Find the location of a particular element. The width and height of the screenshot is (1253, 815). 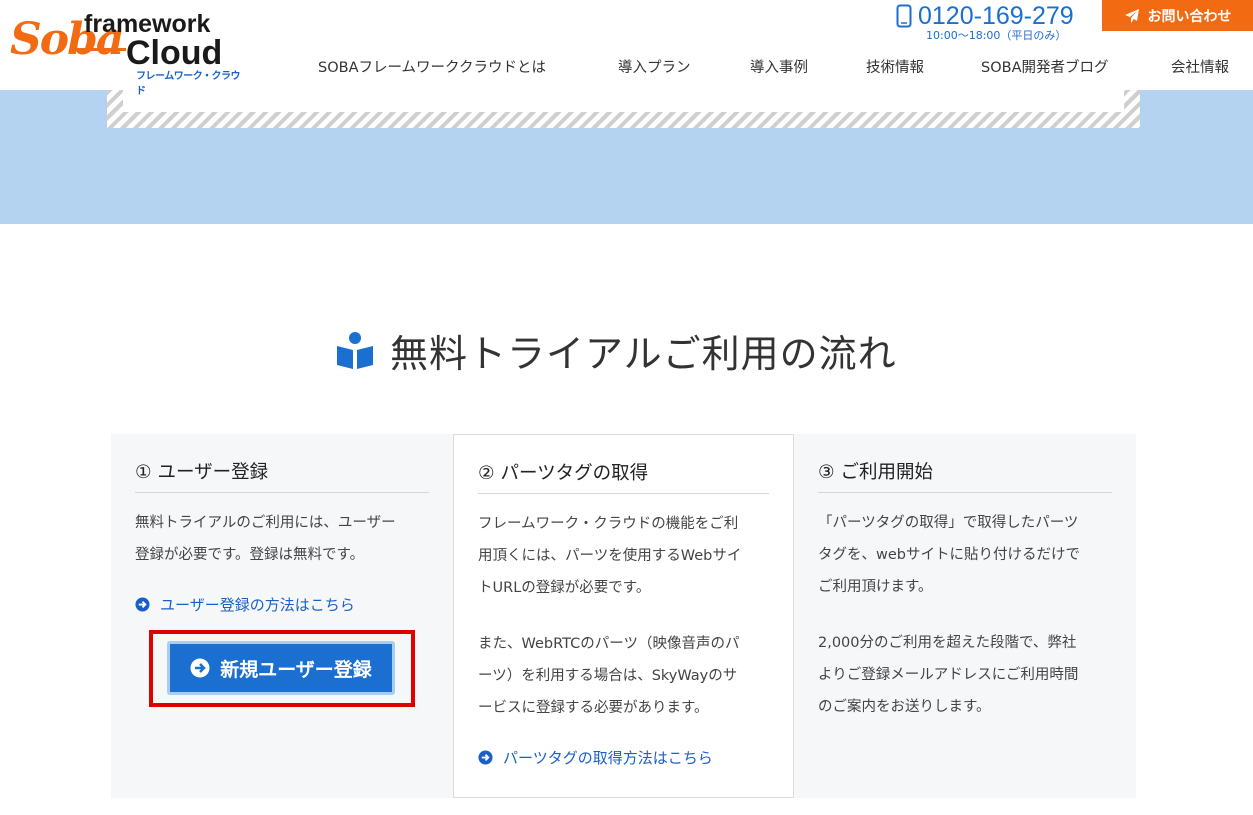

step-2-line-1: フレームワーク・クラウドの機能をご利 is located at coordinates (608, 524).